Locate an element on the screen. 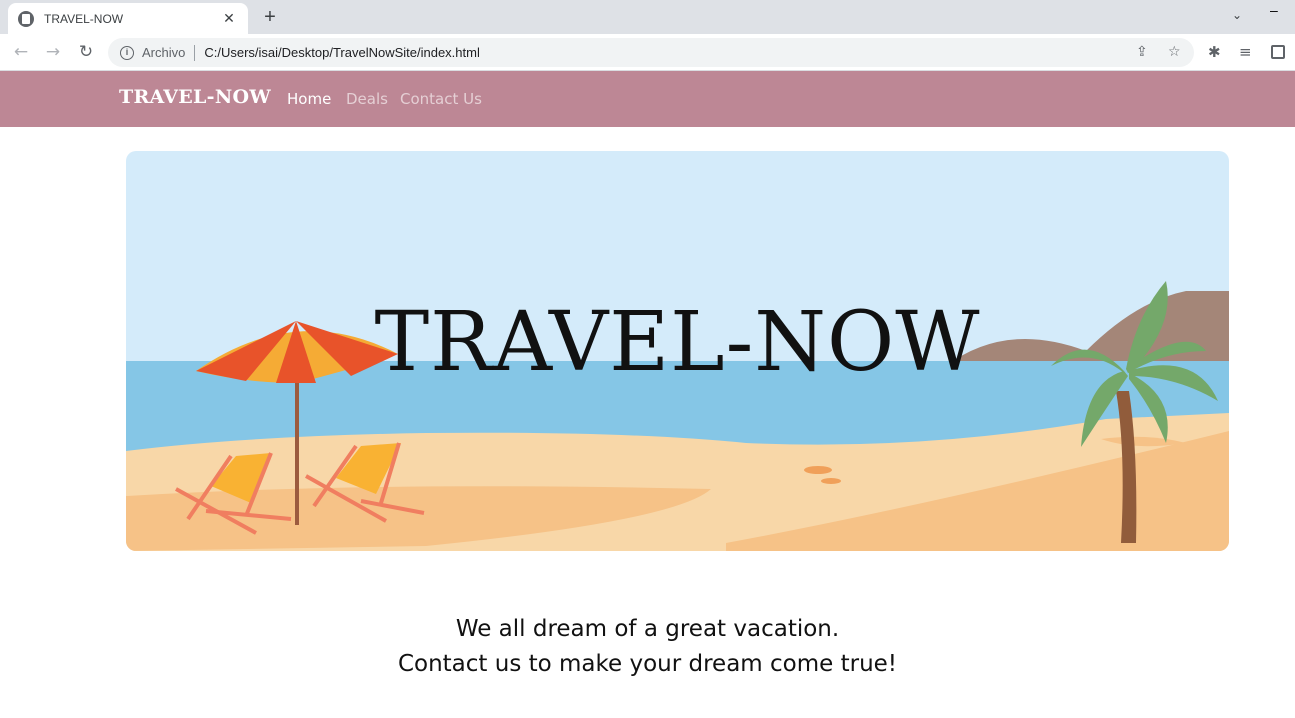 The height and width of the screenshot is (718, 1295). site-navbar: TRAVEL-NOW Home Deals Contact Us is located at coordinates (647, 99).